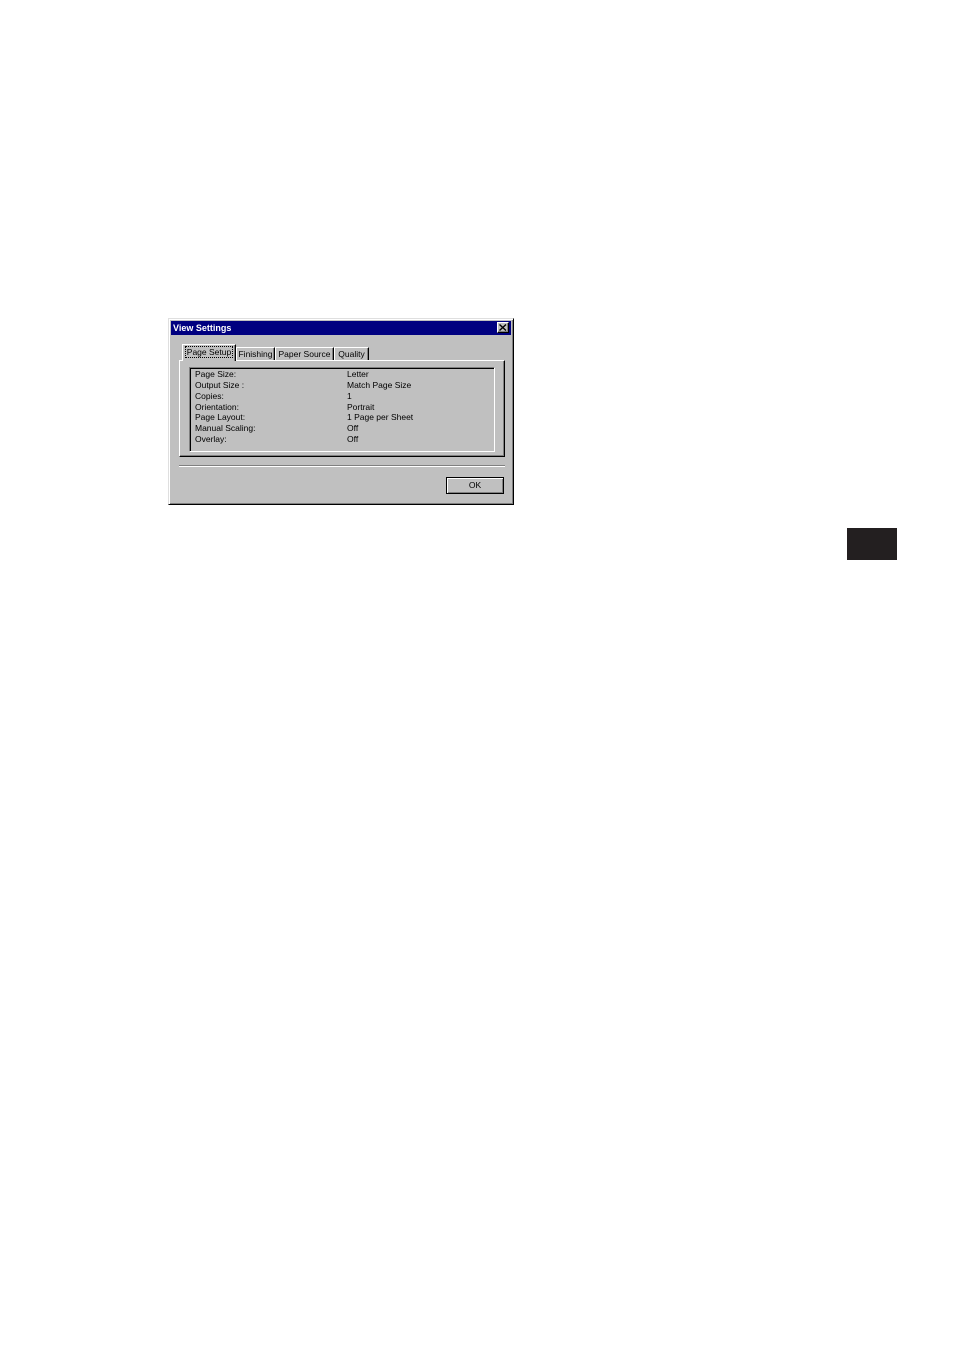 This screenshot has height=1350, width=954. I want to click on tab-finishing: Finishing, so click(255, 353).